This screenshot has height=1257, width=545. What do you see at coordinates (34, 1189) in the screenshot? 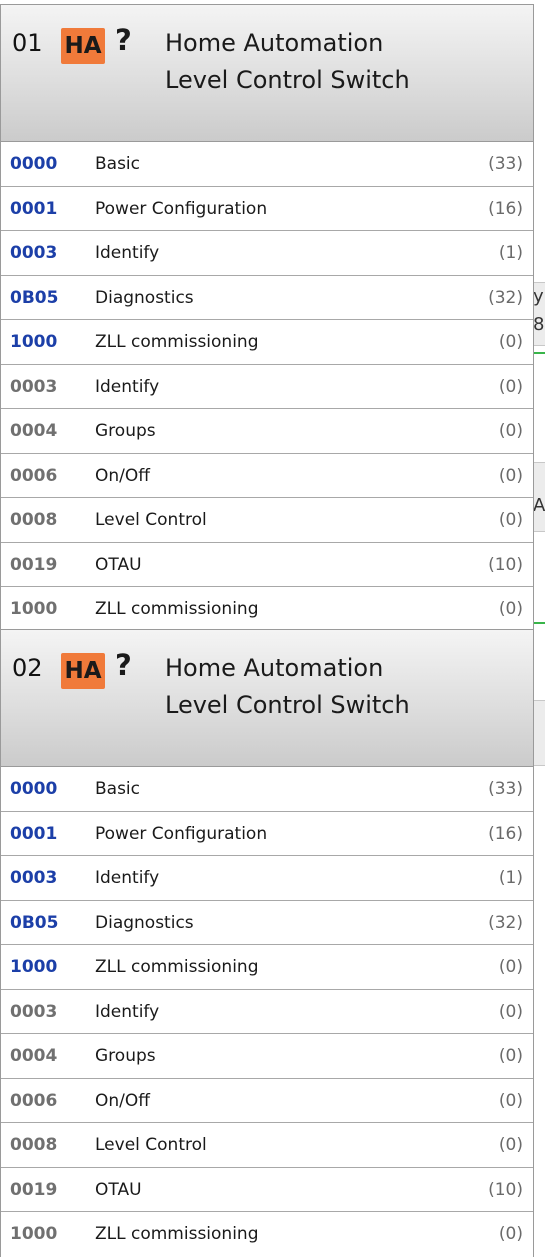
I see `cluster-id: 0019` at bounding box center [34, 1189].